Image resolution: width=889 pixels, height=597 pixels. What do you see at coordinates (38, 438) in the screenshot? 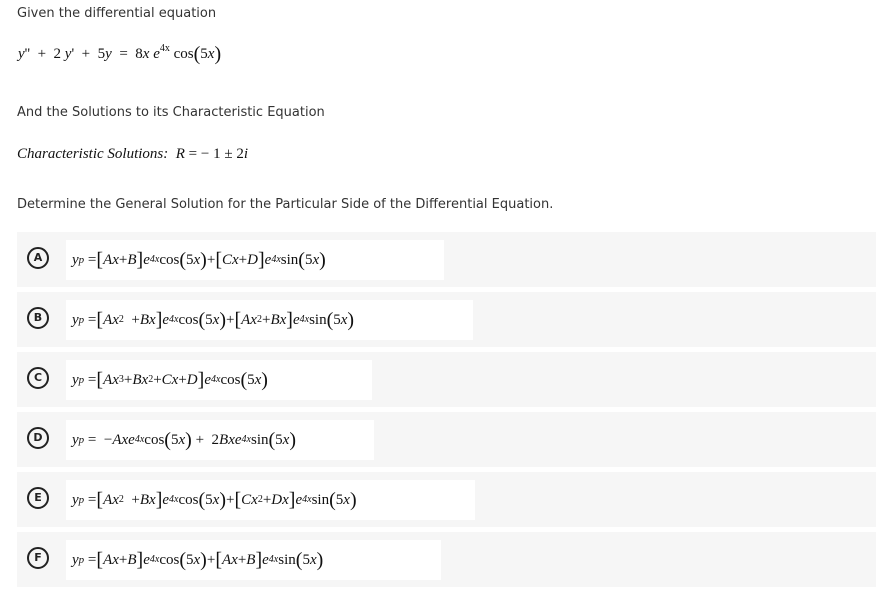
I see `option-letter-badge: D` at bounding box center [38, 438].